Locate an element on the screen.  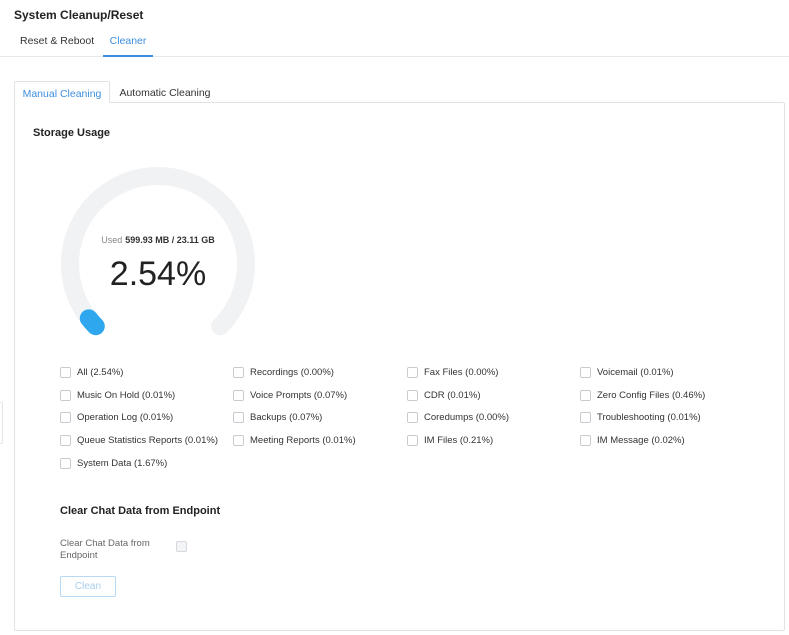
checkbox-label: Zero Config Files (0.46%) is located at coordinates (651, 395).